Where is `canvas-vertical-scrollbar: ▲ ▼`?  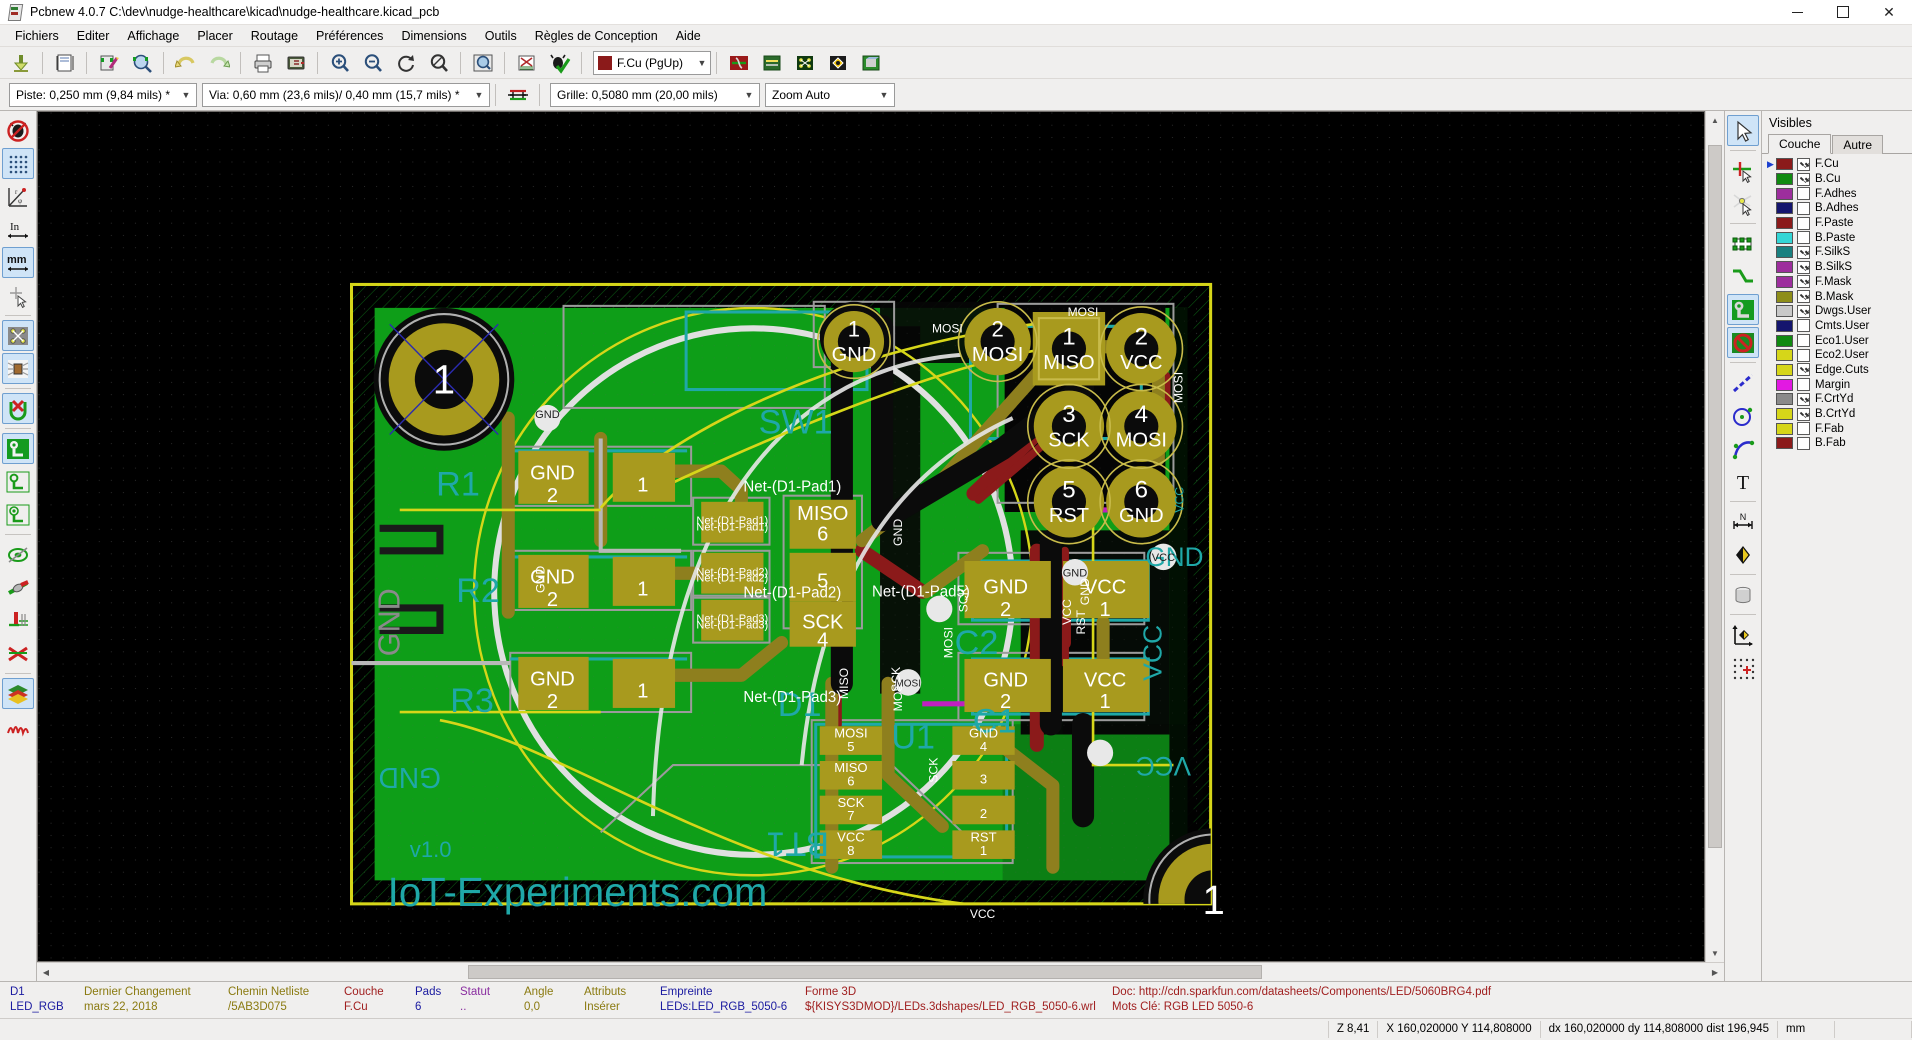 canvas-vertical-scrollbar: ▲ ▼ is located at coordinates (1714, 536).